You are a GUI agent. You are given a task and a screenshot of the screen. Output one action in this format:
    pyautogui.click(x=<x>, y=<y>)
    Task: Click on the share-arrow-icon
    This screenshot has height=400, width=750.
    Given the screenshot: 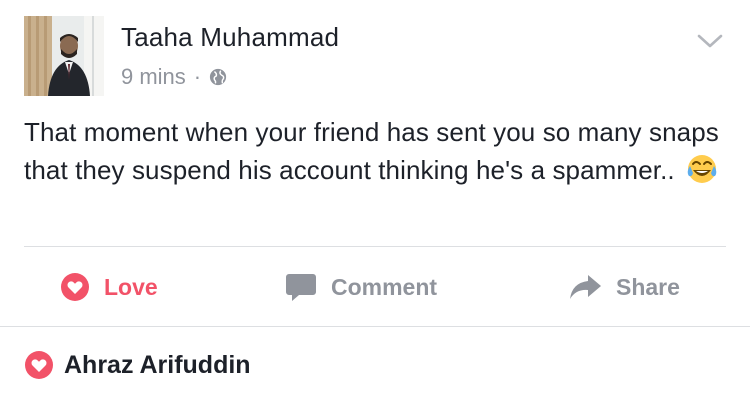 What is the action you would take?
    pyautogui.click(x=585, y=287)
    